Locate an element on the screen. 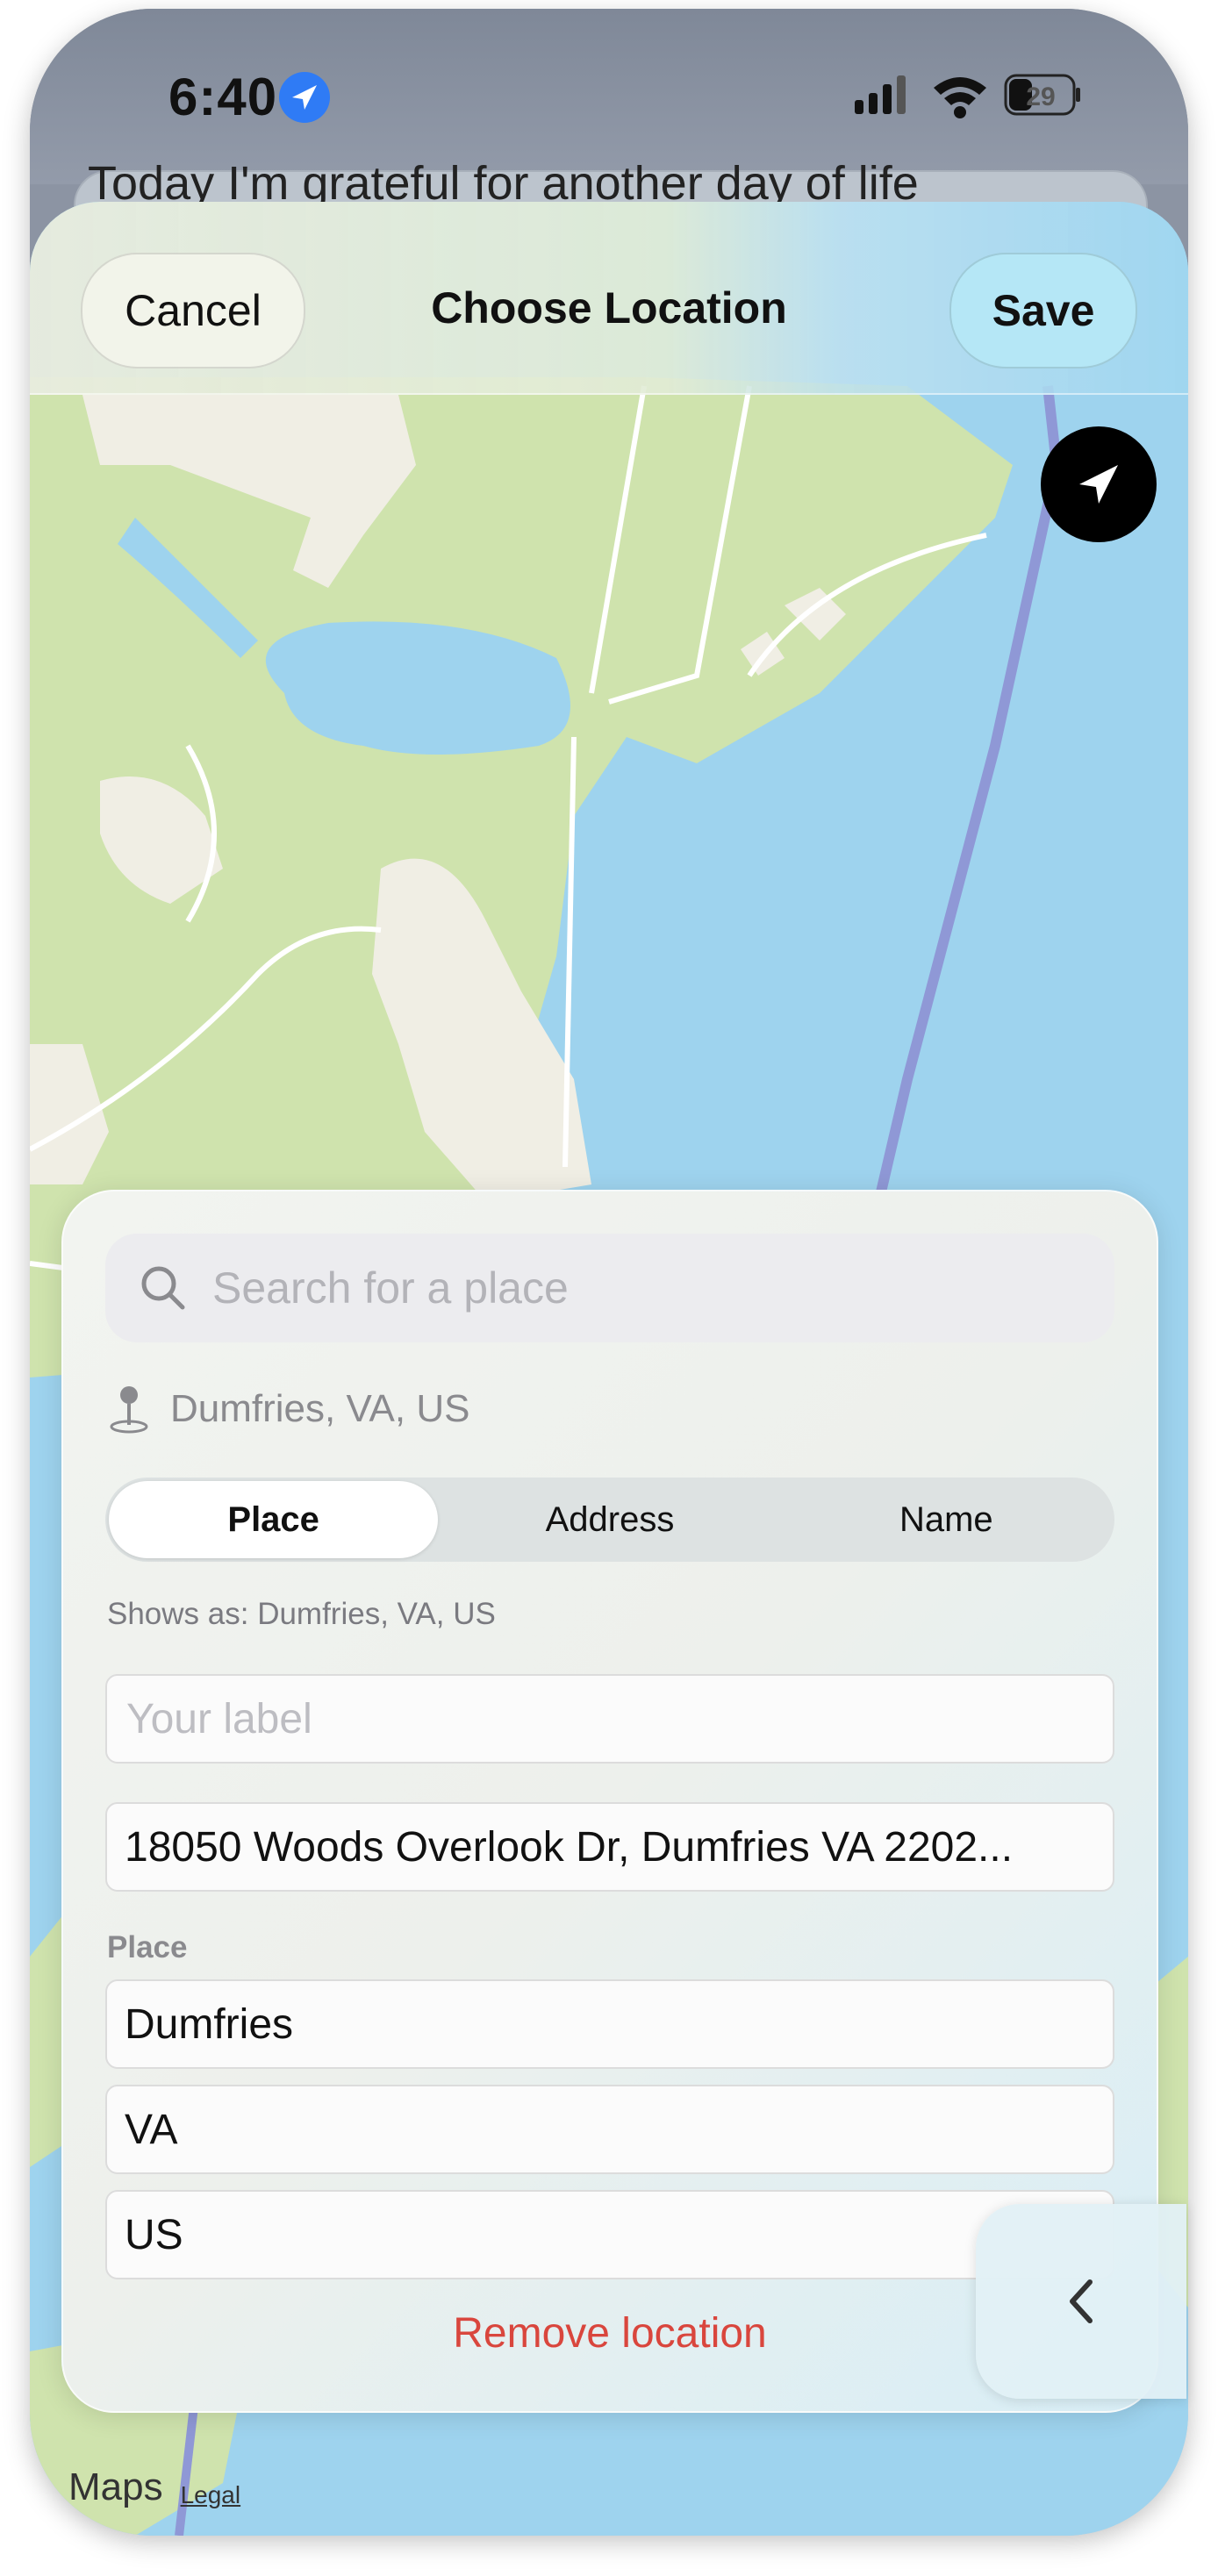 The image size is (1218, 2576). search-input is located at coordinates (651, 1288).